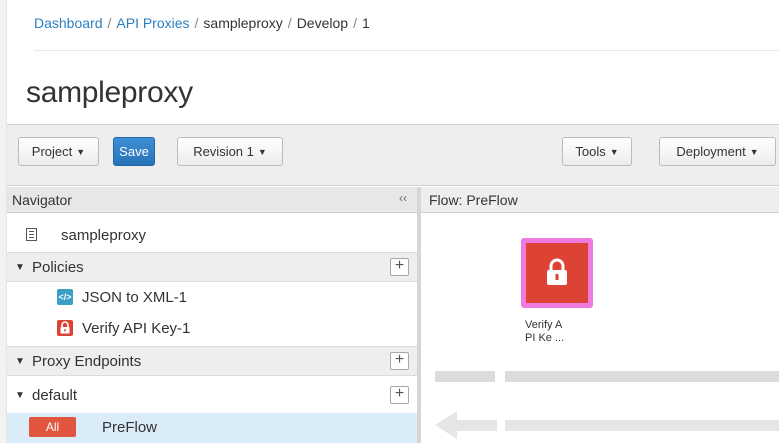 Image resolution: width=779 pixels, height=443 pixels. I want to click on deployment-label: Deployment, so click(711, 151).